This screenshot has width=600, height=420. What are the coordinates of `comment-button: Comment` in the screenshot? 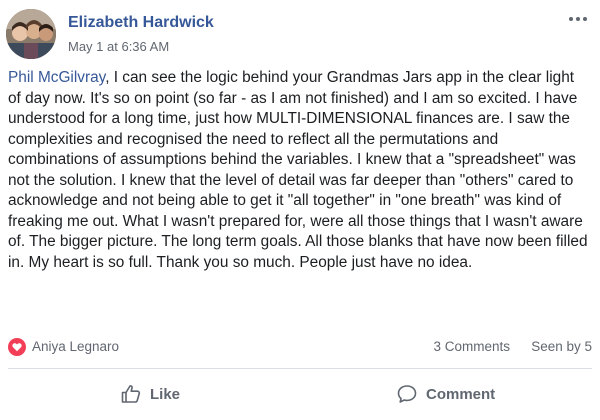 It's located at (445, 394).